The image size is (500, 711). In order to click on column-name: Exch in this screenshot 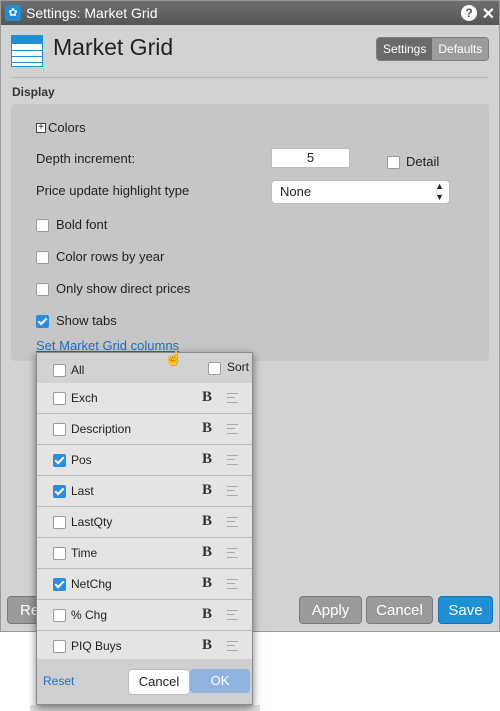, I will do `click(84, 398)`.